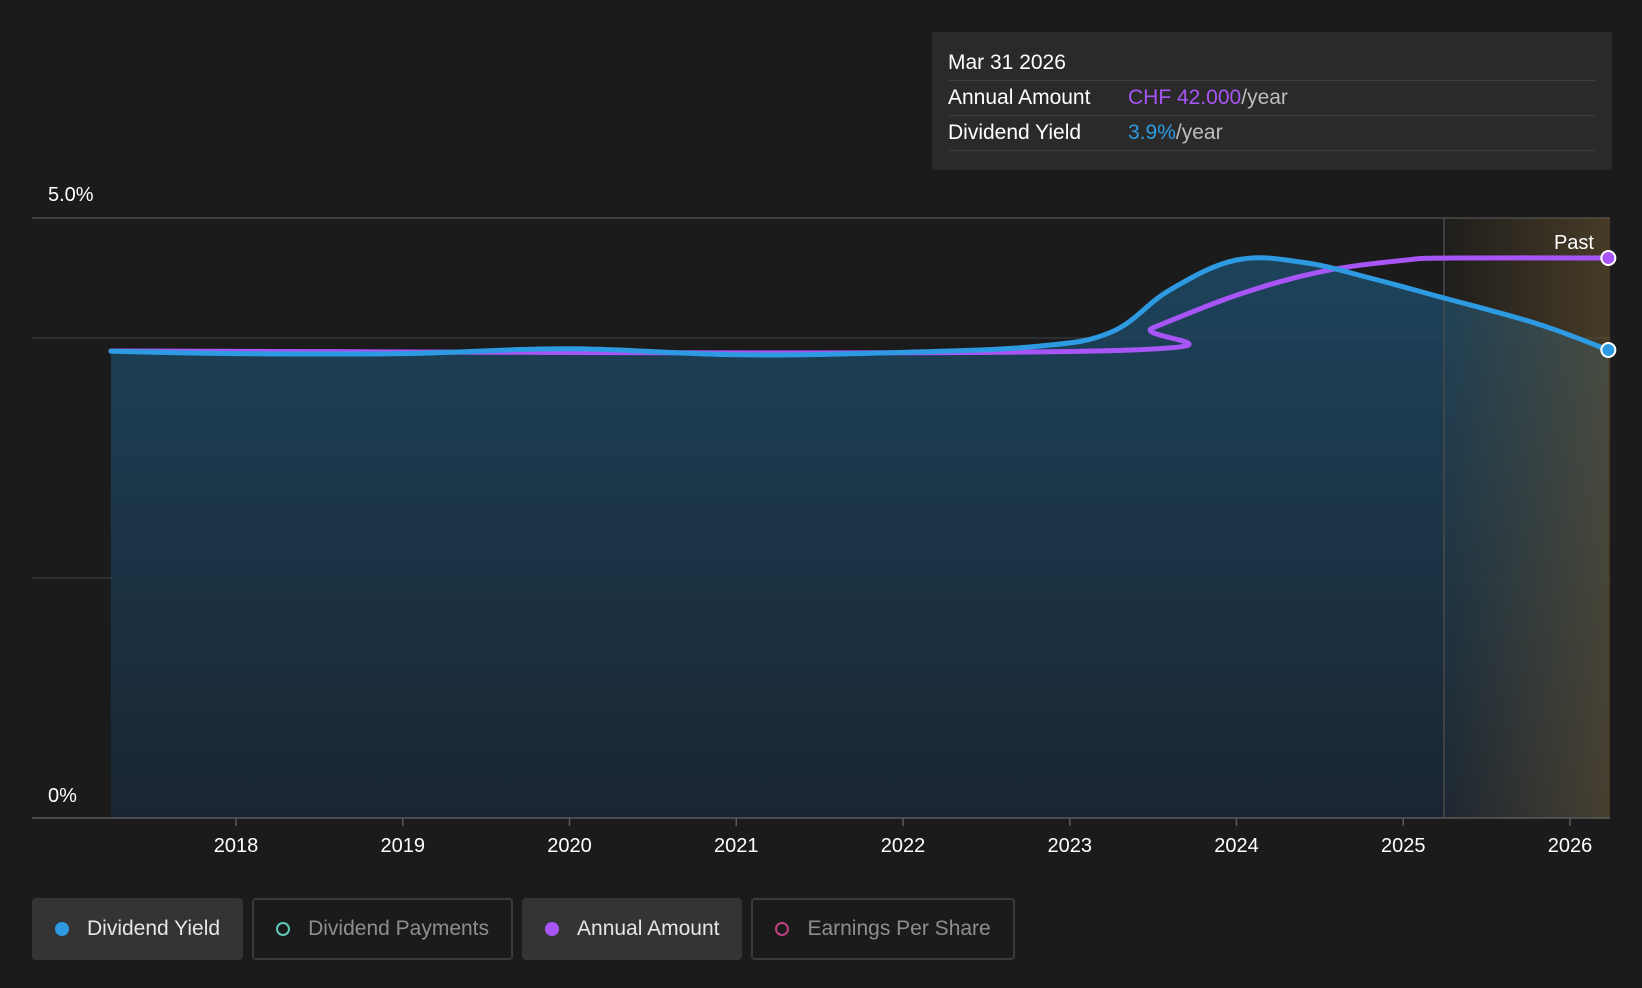  What do you see at coordinates (903, 846) in the screenshot?
I see `x-tick-label: 2022` at bounding box center [903, 846].